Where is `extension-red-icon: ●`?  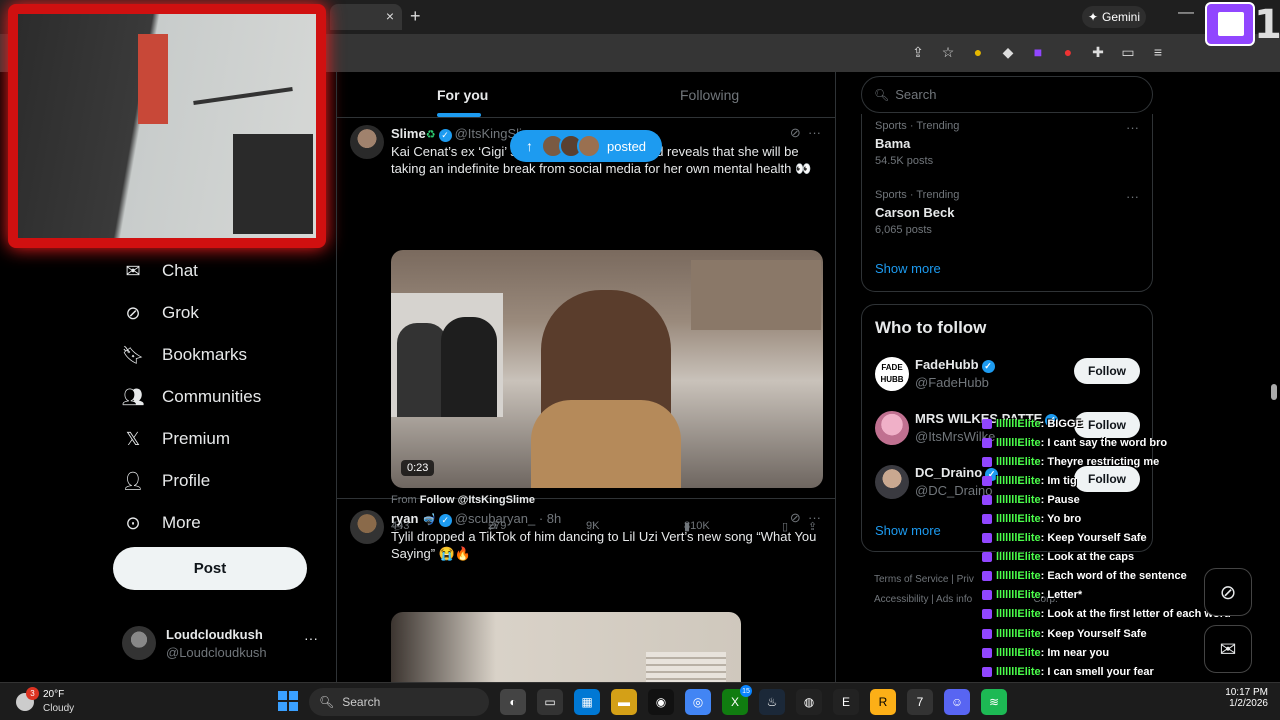 extension-red-icon: ● is located at coordinates (1068, 52).